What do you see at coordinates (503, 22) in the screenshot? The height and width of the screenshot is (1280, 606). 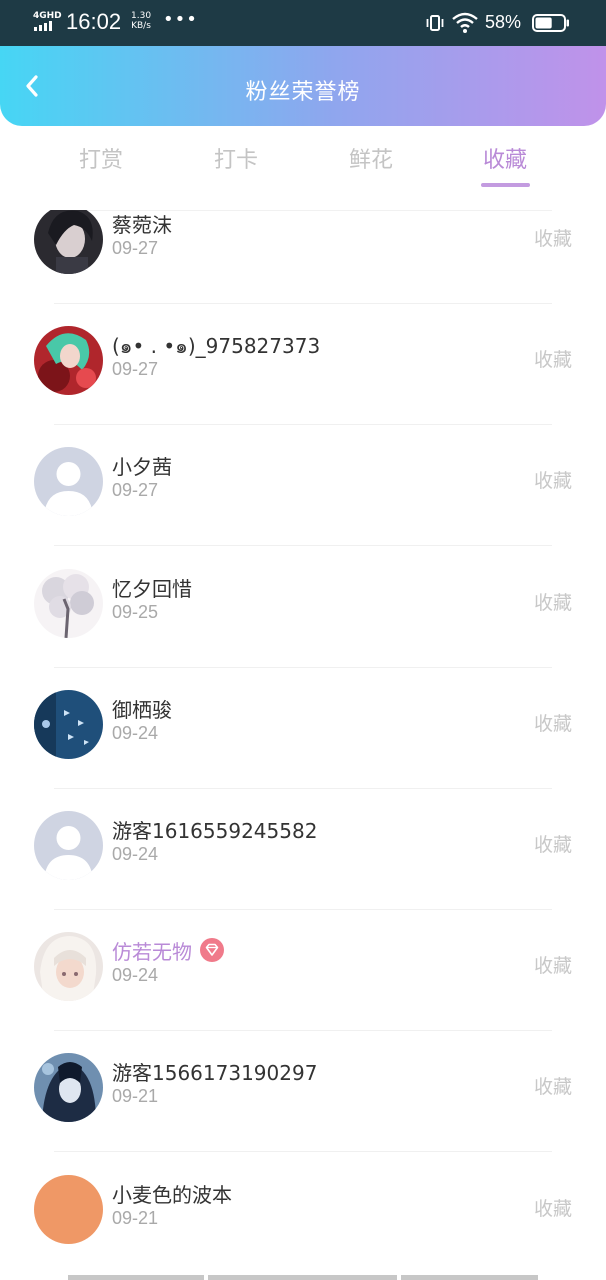 I see `battery-percent: 58%` at bounding box center [503, 22].